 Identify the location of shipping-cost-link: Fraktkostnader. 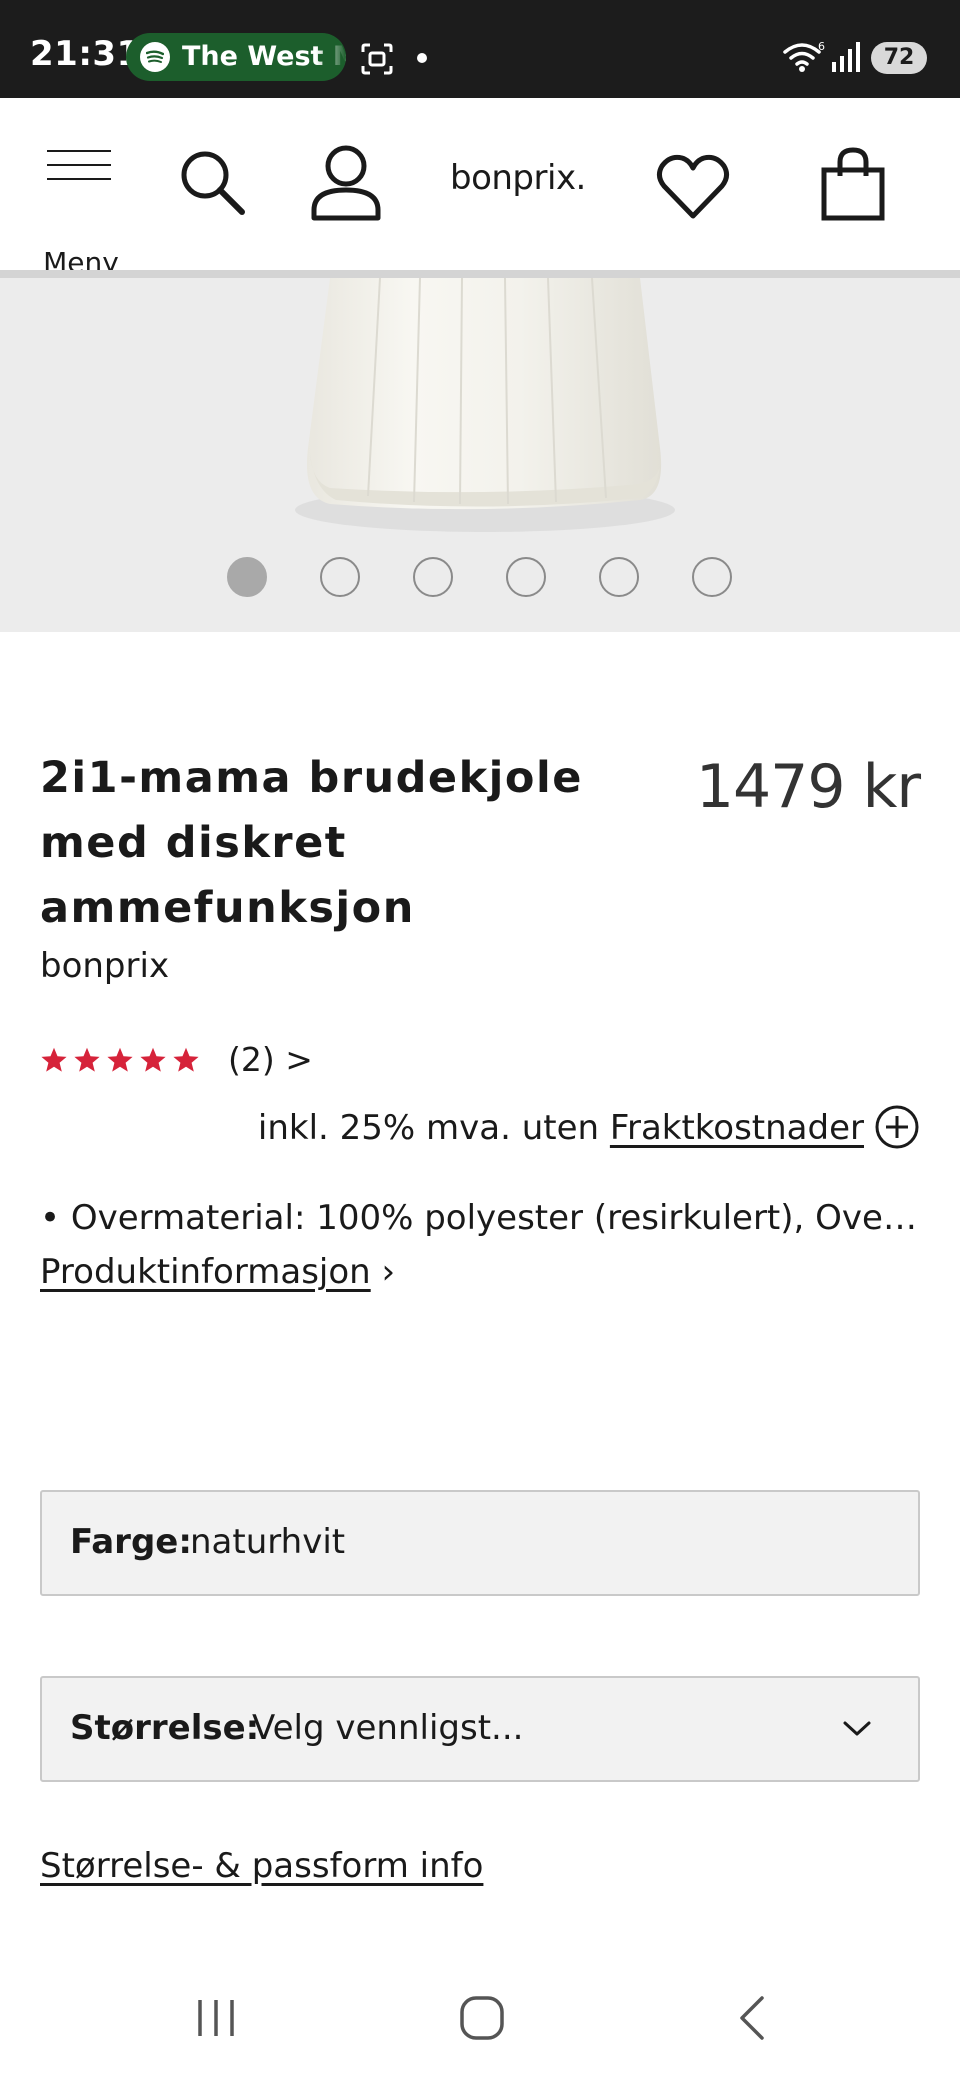
(737, 1128).